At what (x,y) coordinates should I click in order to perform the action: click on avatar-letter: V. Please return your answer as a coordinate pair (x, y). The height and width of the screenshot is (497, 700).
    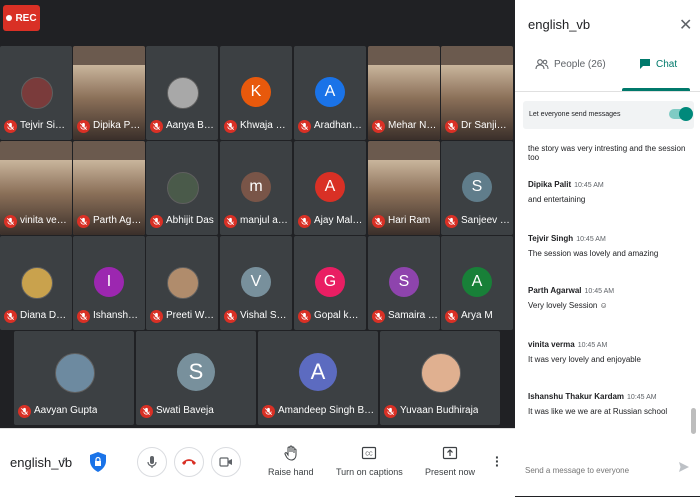
    Looking at the image, I should click on (256, 281).